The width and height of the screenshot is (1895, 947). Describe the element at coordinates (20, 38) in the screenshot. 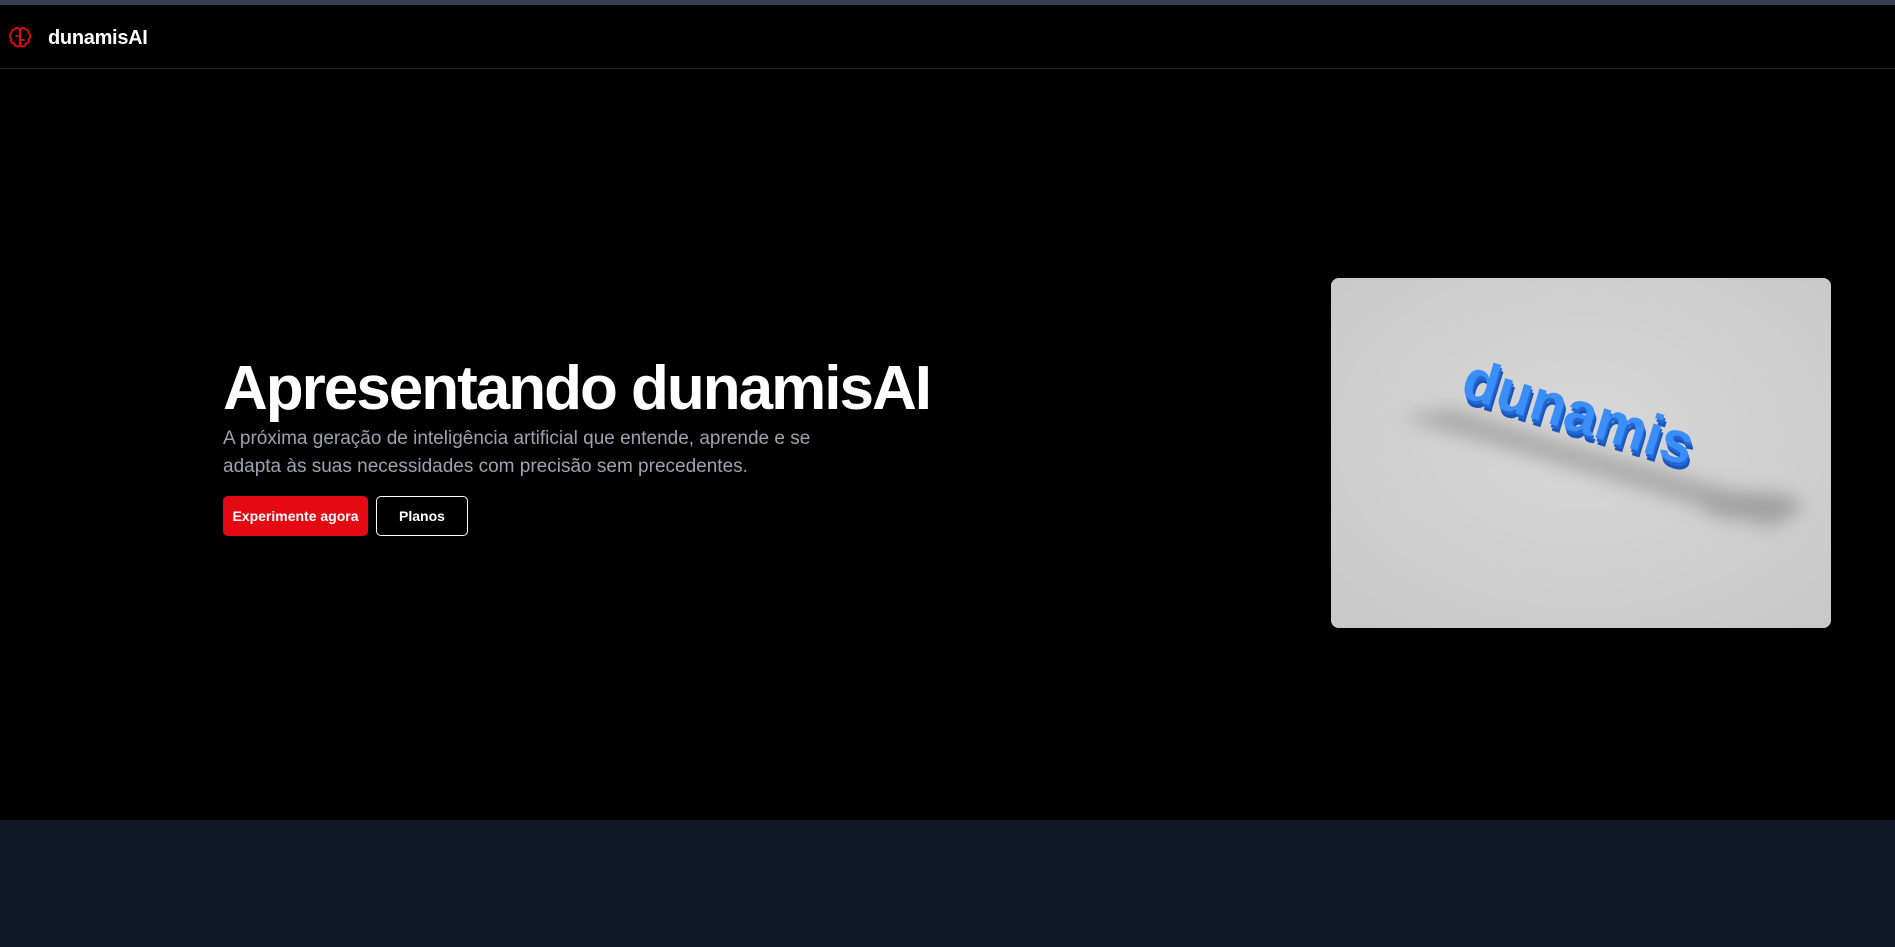

I see `brain-icon` at that location.